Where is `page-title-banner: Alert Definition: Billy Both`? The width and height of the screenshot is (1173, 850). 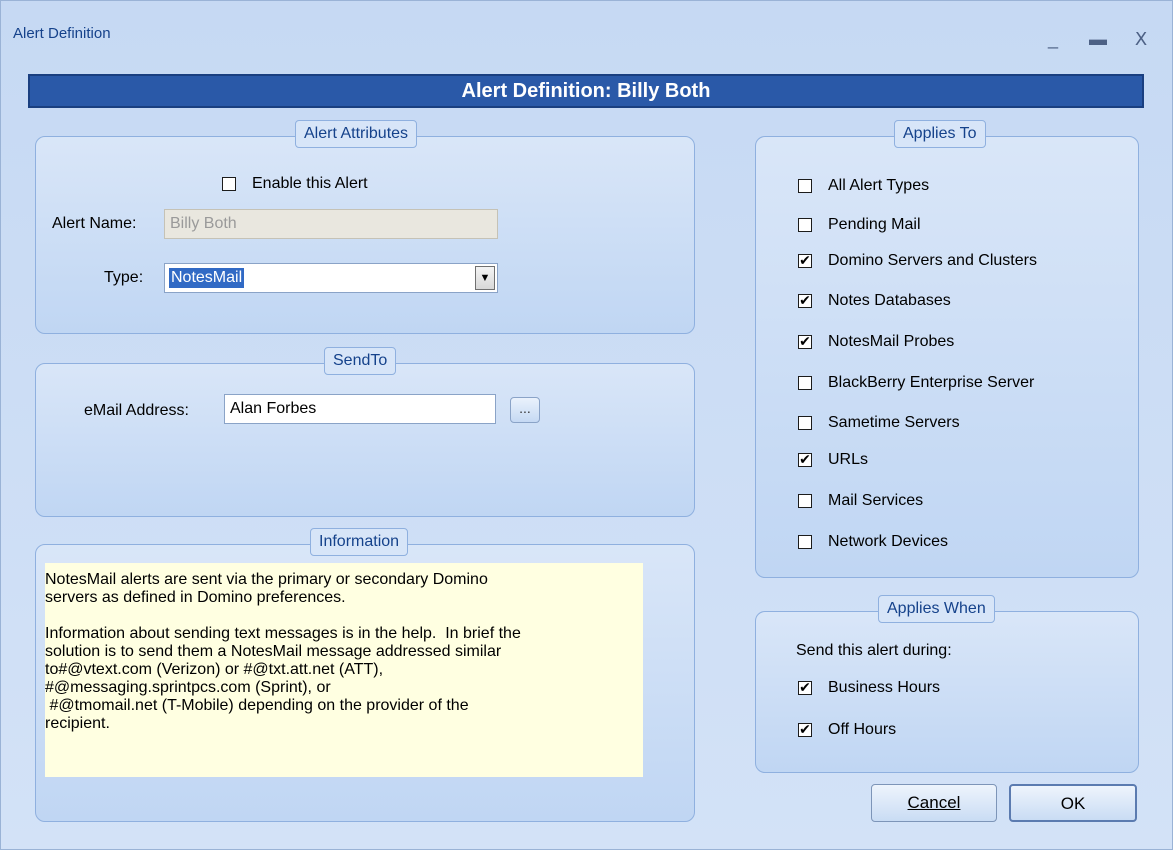
page-title-banner: Alert Definition: Billy Both is located at coordinates (586, 91).